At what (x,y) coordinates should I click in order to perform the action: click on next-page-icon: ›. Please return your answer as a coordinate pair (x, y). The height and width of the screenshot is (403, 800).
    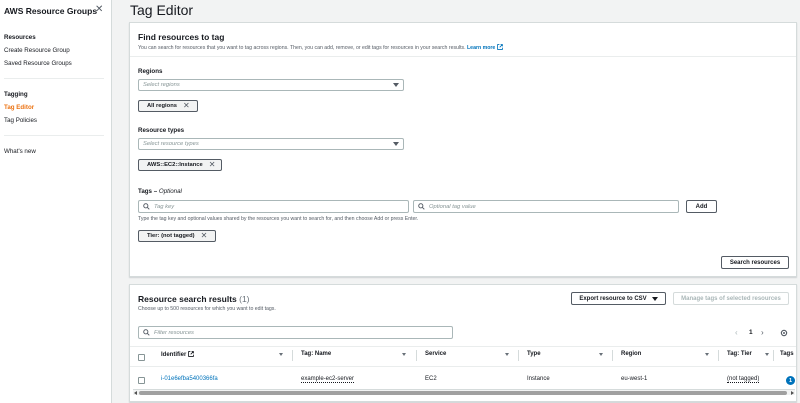
    Looking at the image, I should click on (762, 332).